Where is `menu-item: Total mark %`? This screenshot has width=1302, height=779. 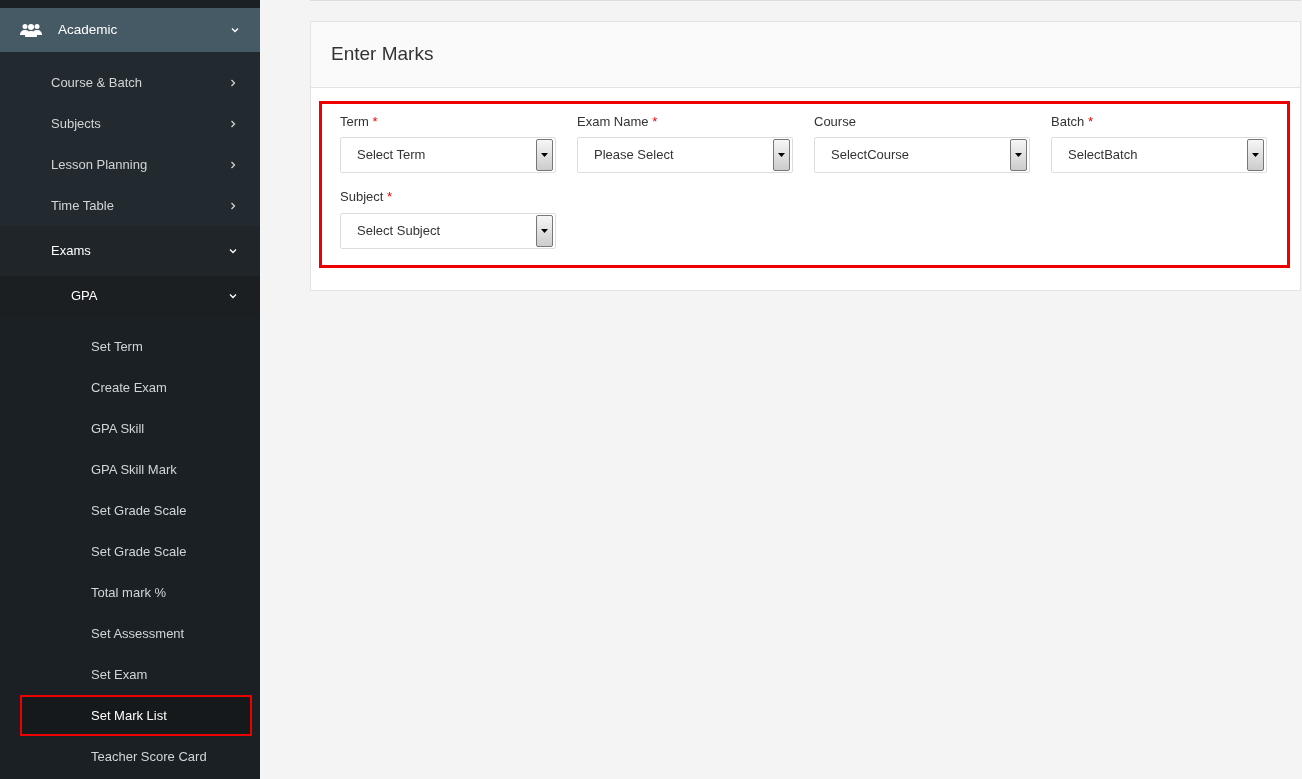 menu-item: Total mark % is located at coordinates (136, 592).